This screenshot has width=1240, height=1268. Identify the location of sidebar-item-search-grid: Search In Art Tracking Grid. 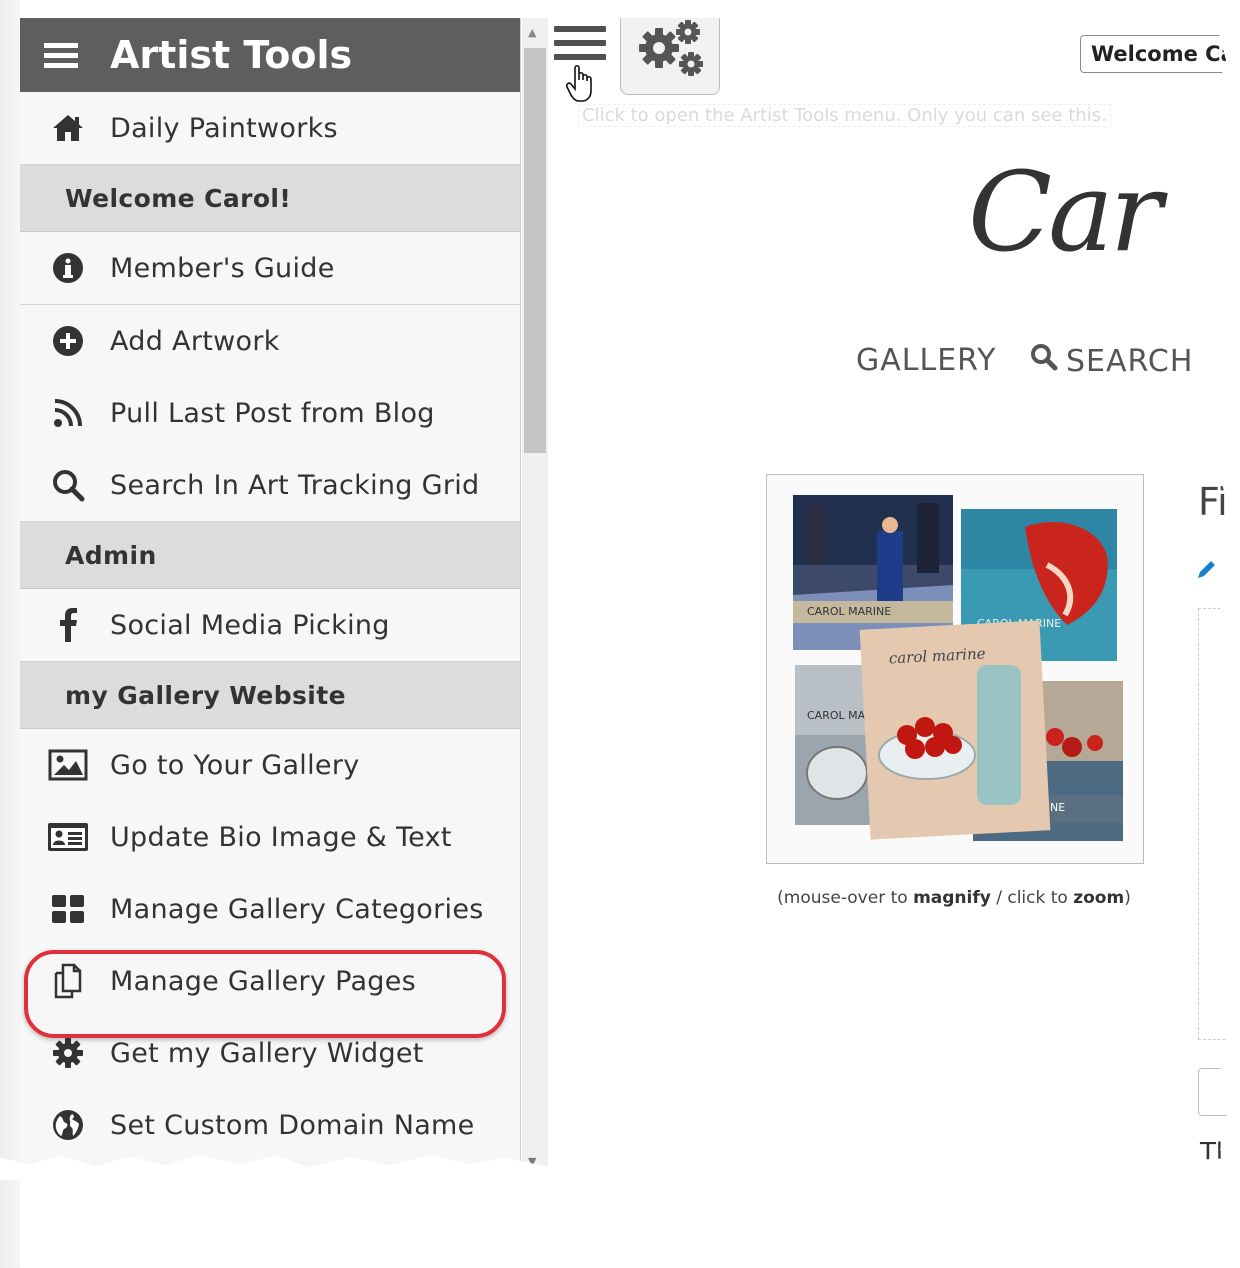
(270, 485).